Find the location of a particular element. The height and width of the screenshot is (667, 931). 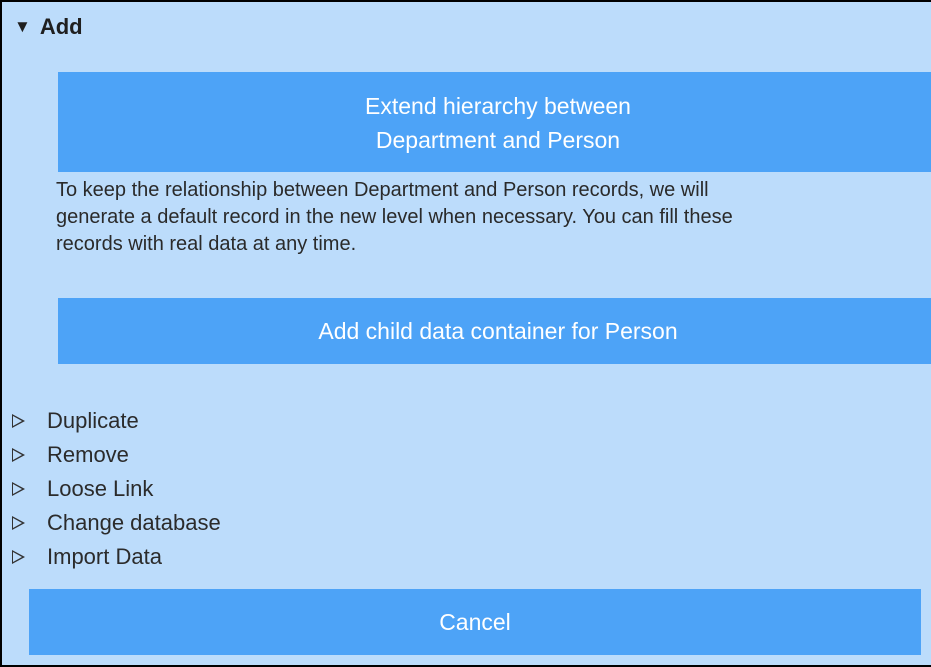

description-line3: records with real data at any time. is located at coordinates (206, 244).